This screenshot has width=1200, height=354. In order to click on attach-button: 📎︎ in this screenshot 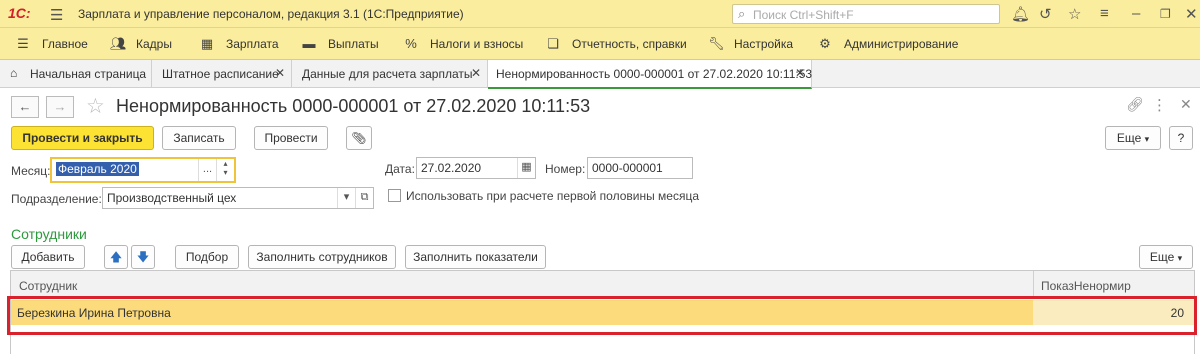, I will do `click(359, 138)`.